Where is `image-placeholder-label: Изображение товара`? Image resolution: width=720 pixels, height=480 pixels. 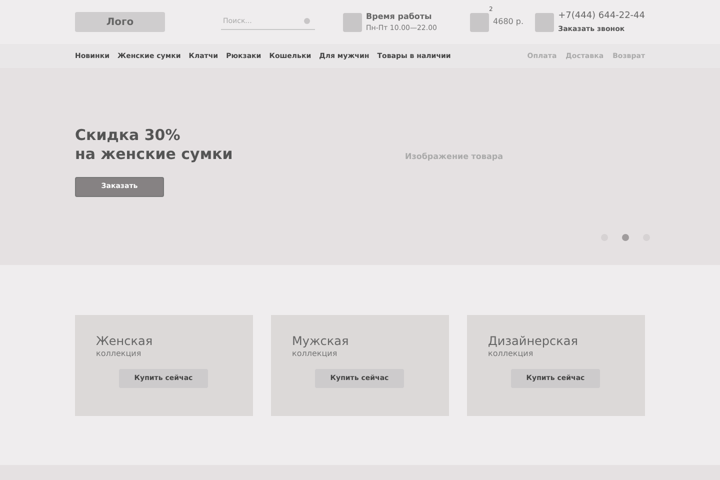
image-placeholder-label: Изображение товара is located at coordinates (454, 157).